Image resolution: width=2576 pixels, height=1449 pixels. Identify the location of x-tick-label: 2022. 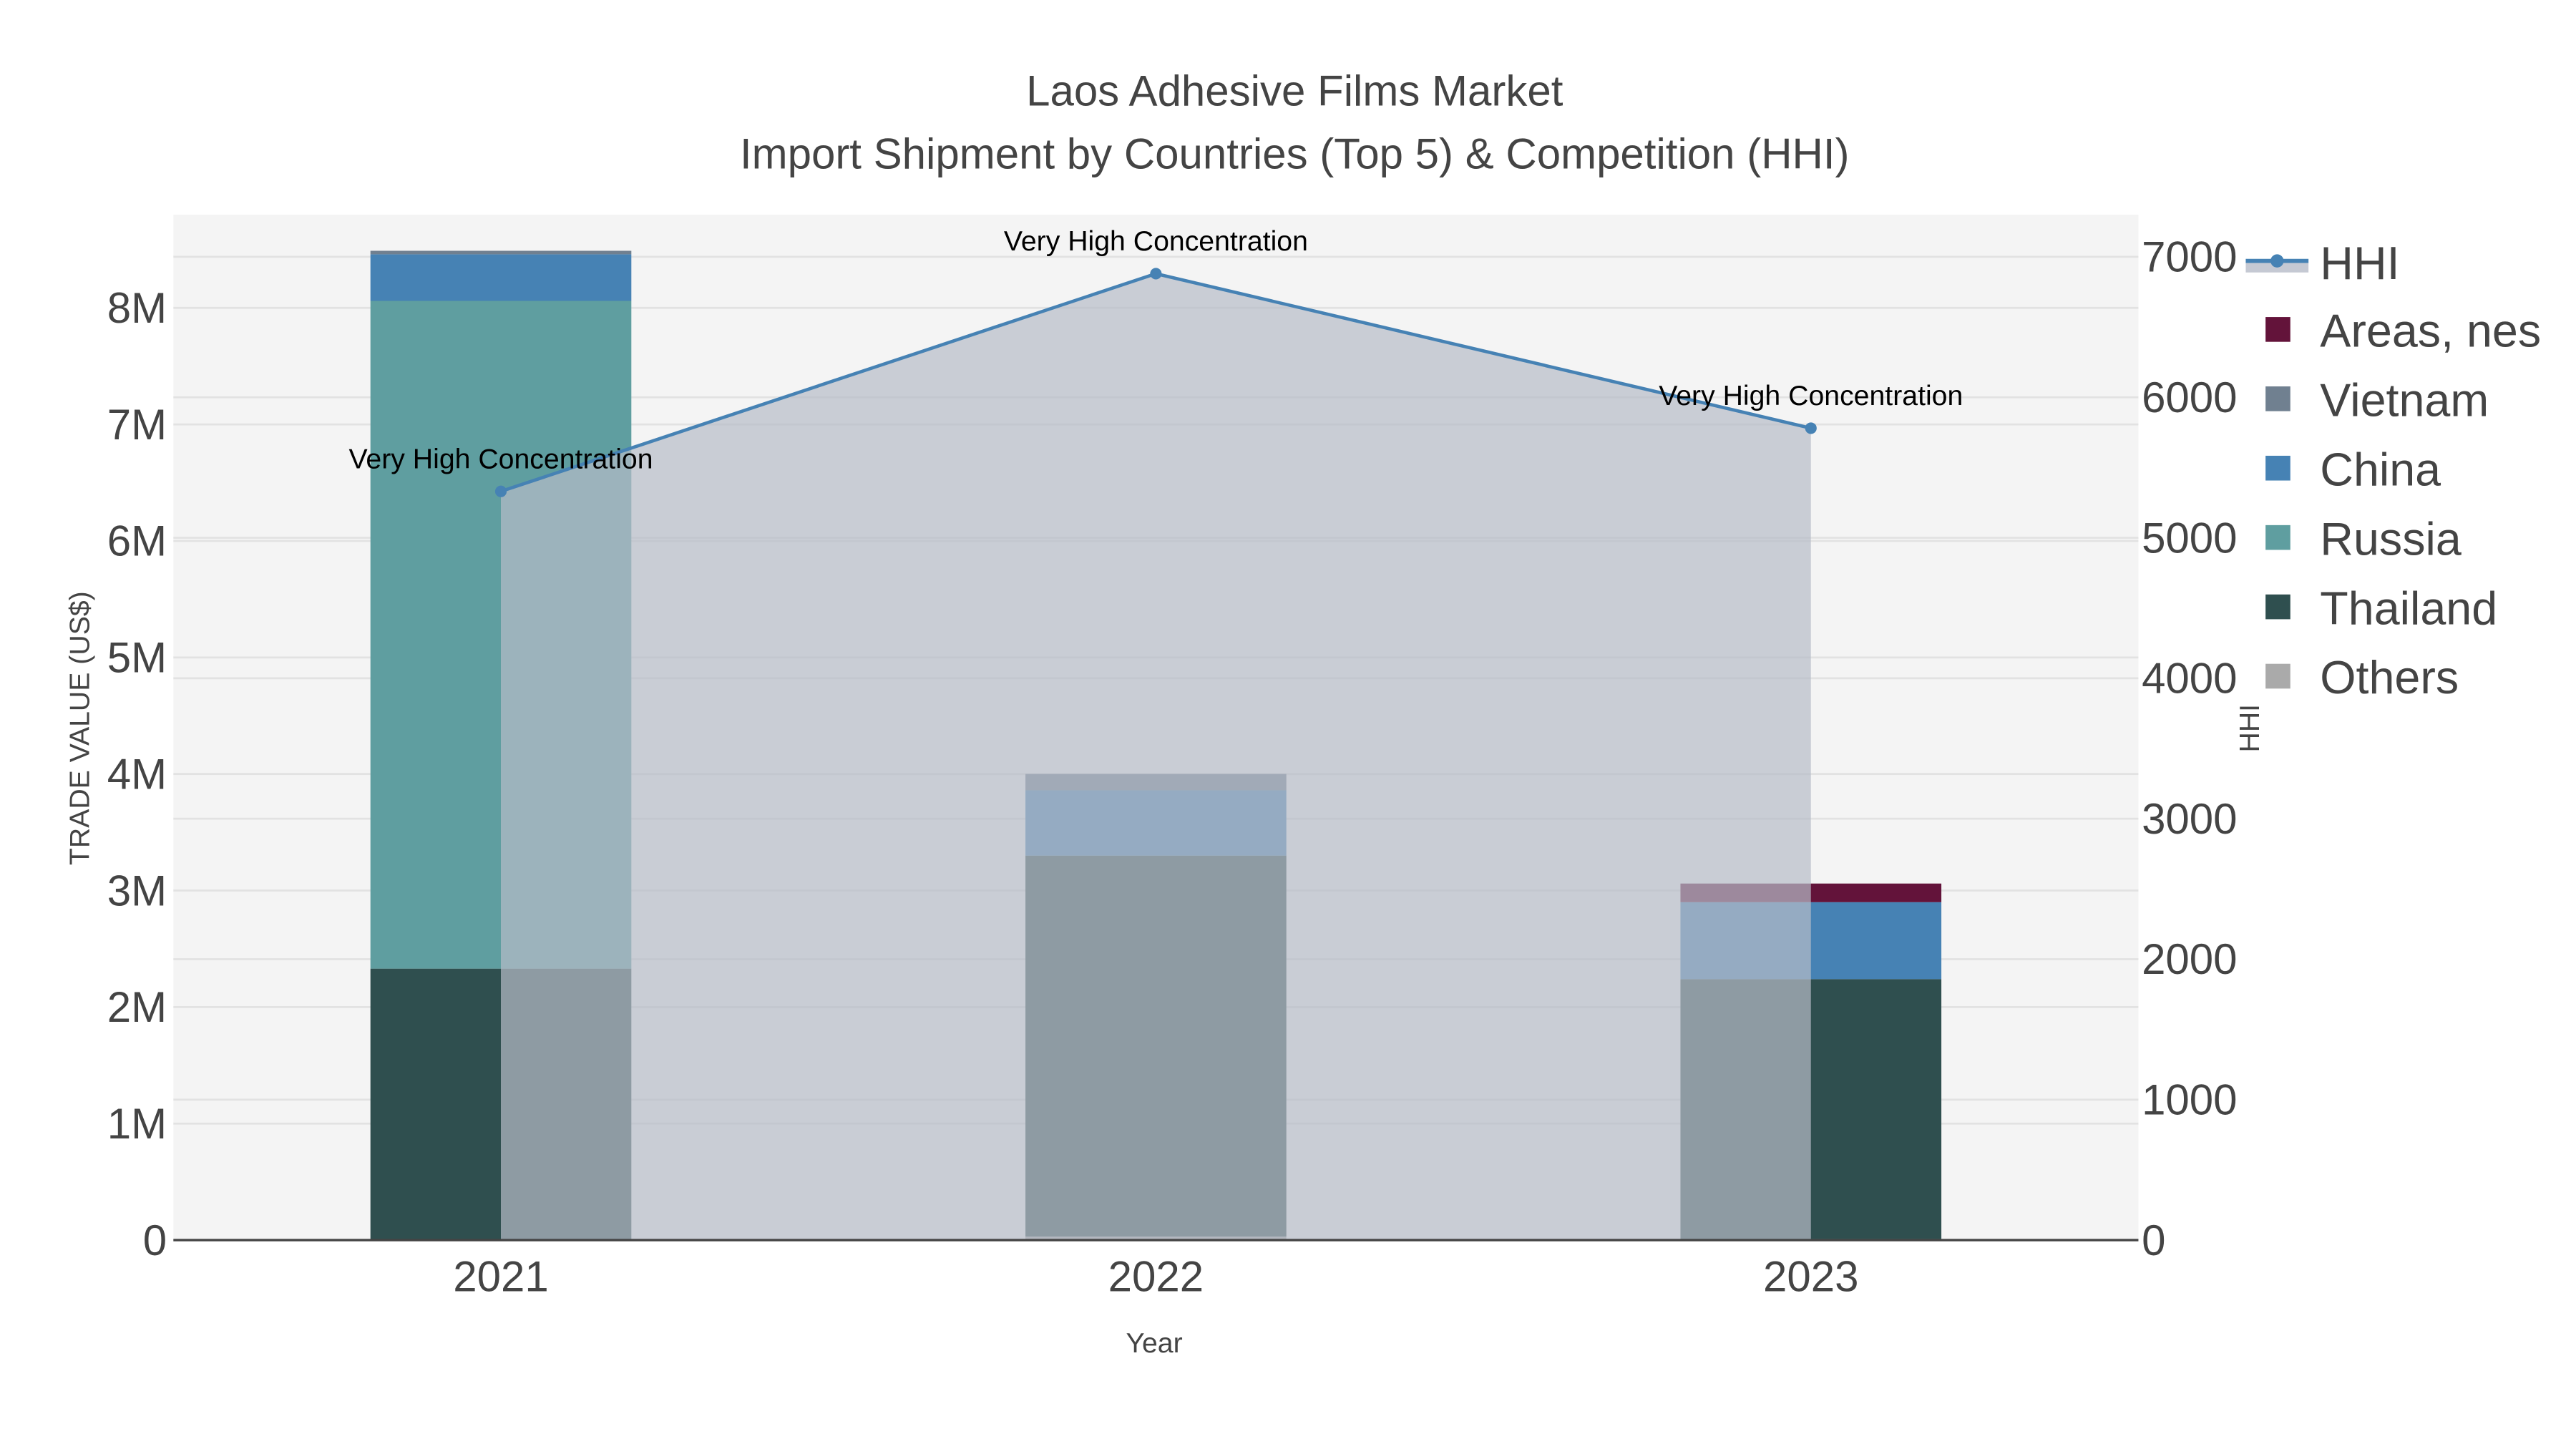
(1156, 1277).